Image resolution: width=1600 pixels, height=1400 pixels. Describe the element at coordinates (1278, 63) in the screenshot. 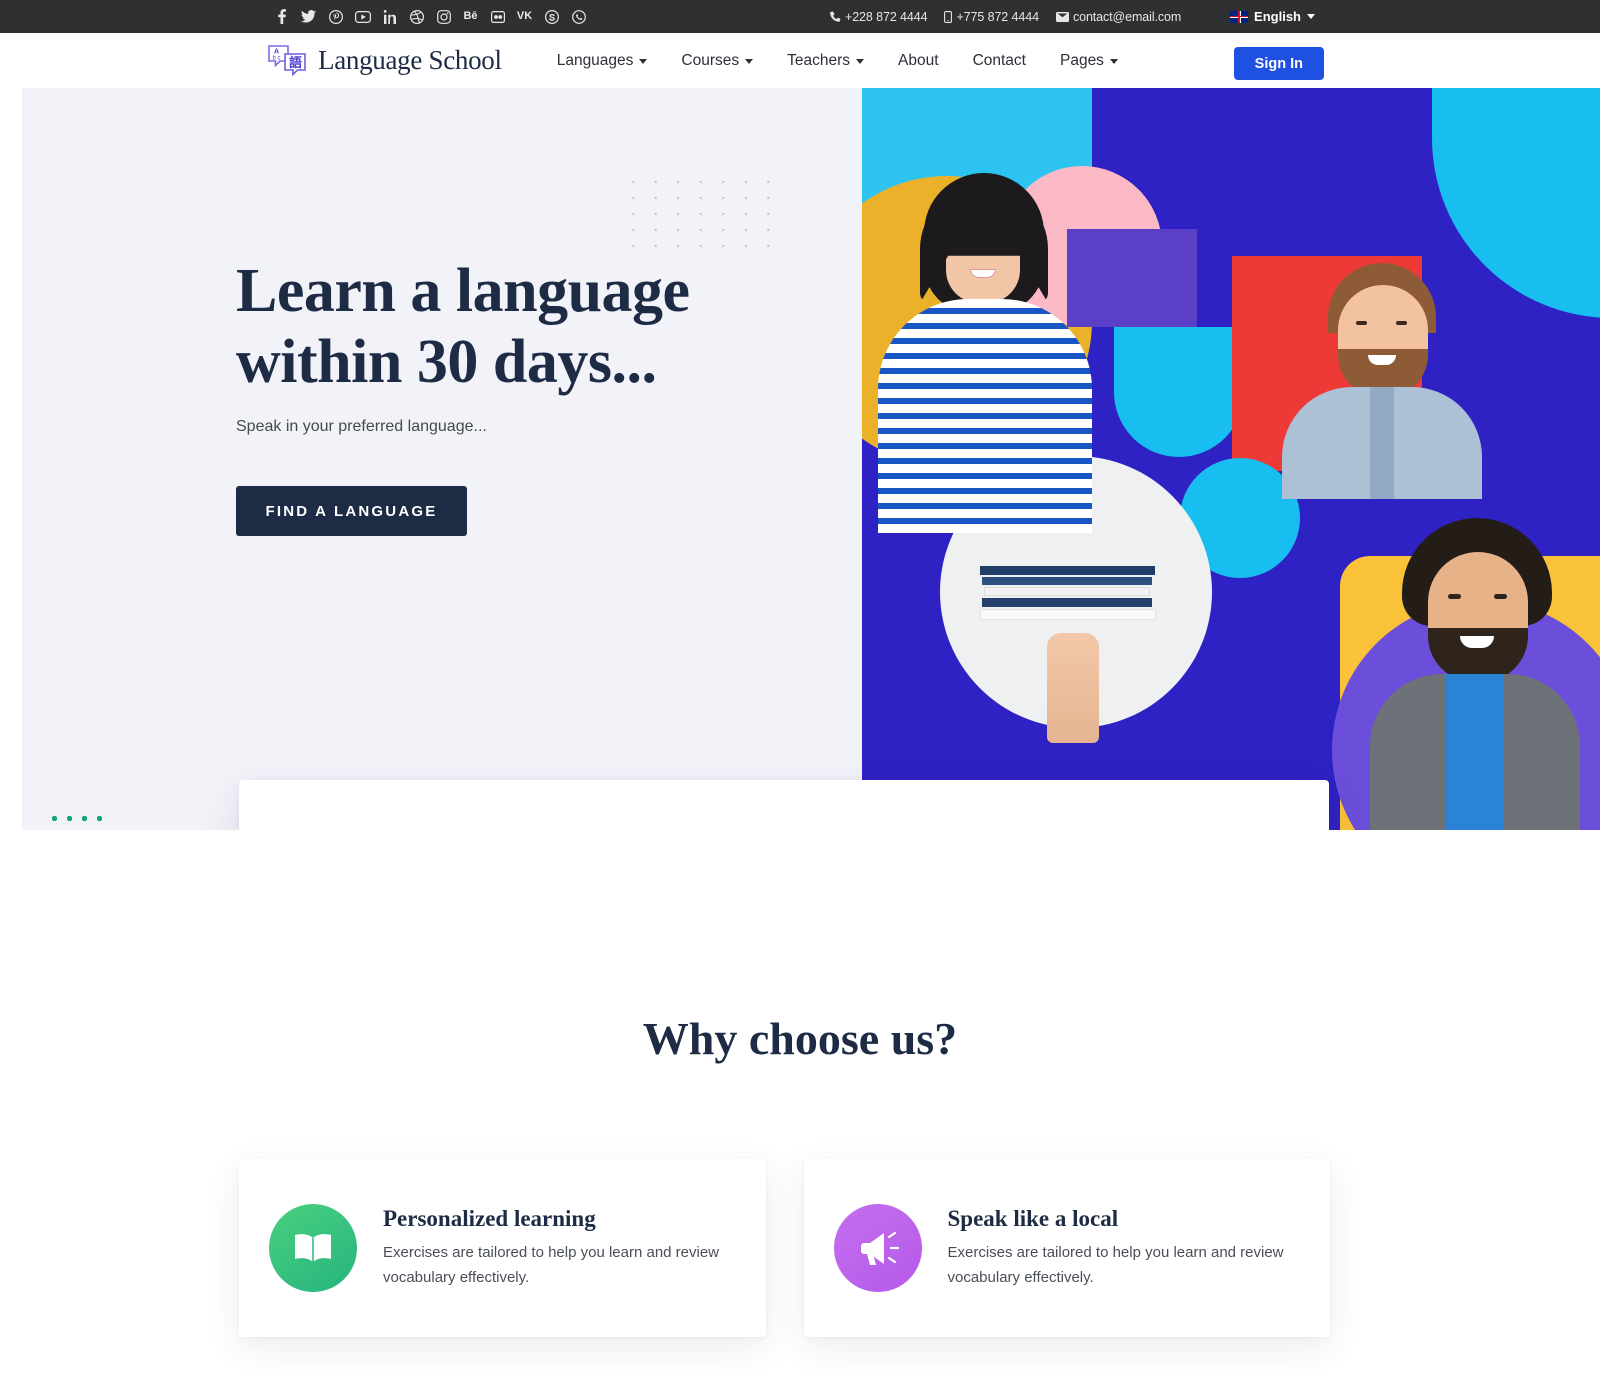

I see `sign-in-button: Sign In` at that location.